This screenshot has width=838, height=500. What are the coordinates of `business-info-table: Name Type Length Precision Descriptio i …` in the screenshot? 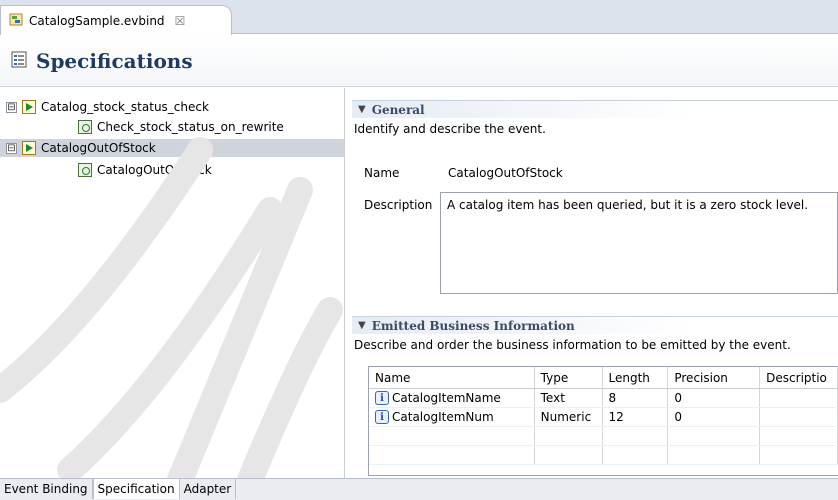 It's located at (603, 421).